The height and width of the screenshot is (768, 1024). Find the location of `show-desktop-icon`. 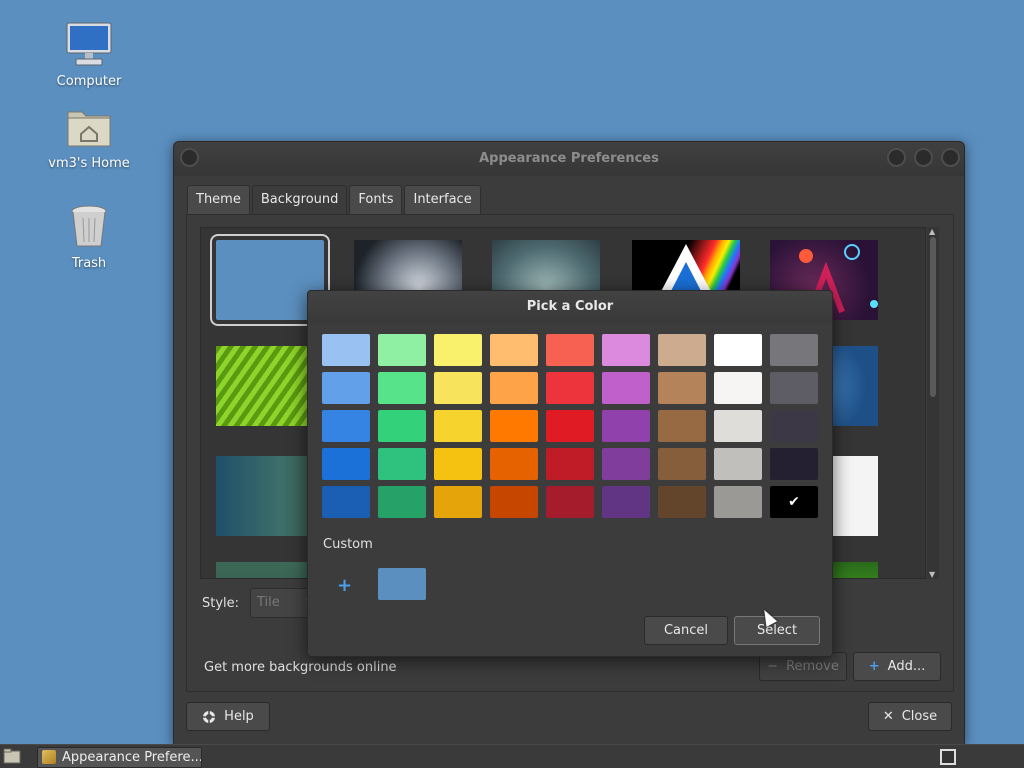

show-desktop-icon is located at coordinates (948, 757).